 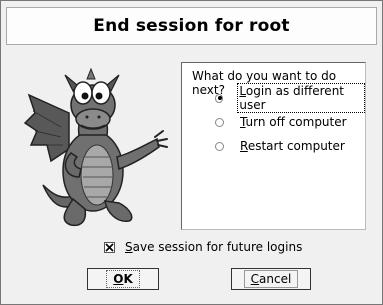 What do you see at coordinates (219, 122) in the screenshot?
I see `radio-turn-off-computer` at bounding box center [219, 122].